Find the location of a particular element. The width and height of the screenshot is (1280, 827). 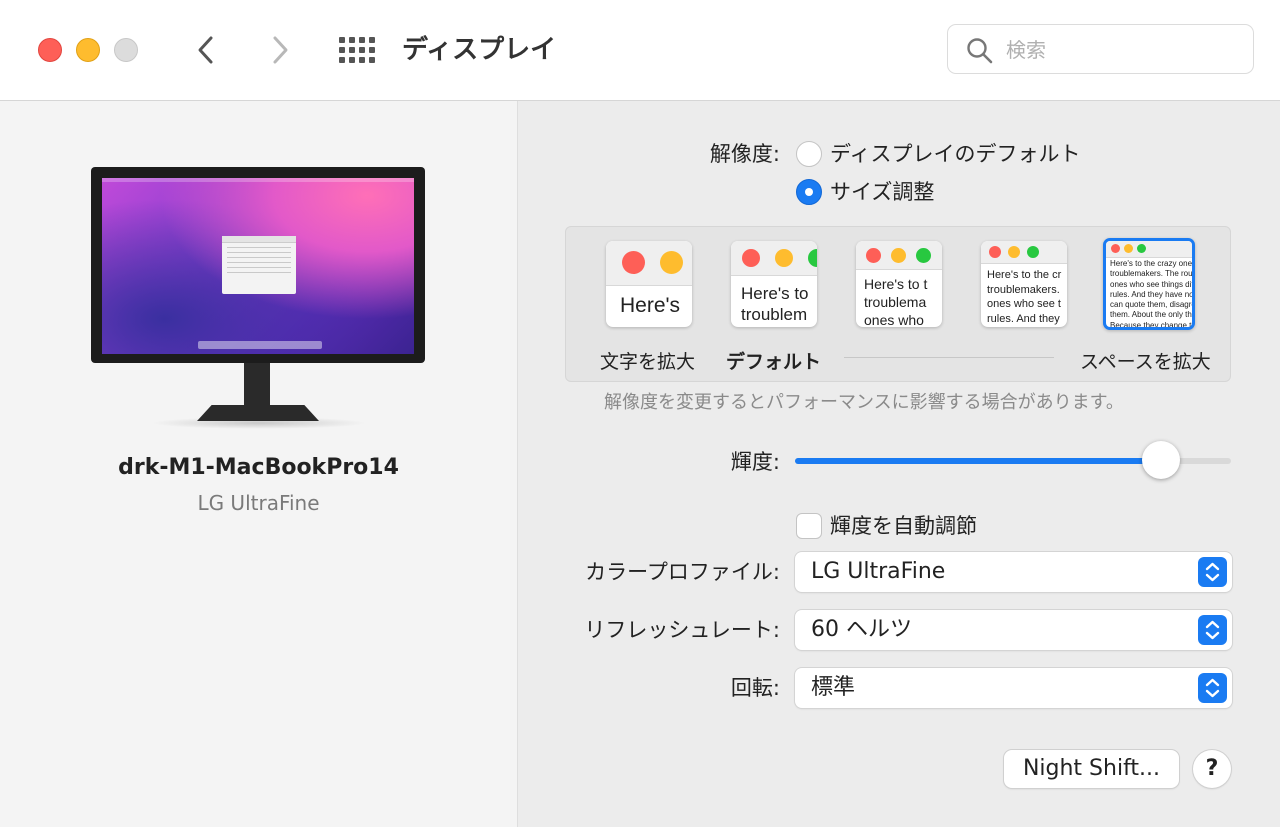

refresh-rate-select: 60 ヘルツ is located at coordinates (1013, 630).